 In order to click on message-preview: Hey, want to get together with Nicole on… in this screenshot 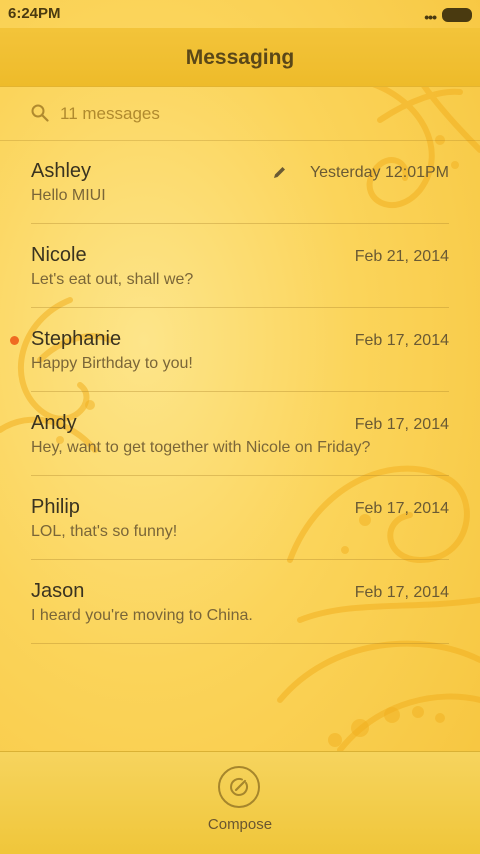, I will do `click(201, 447)`.